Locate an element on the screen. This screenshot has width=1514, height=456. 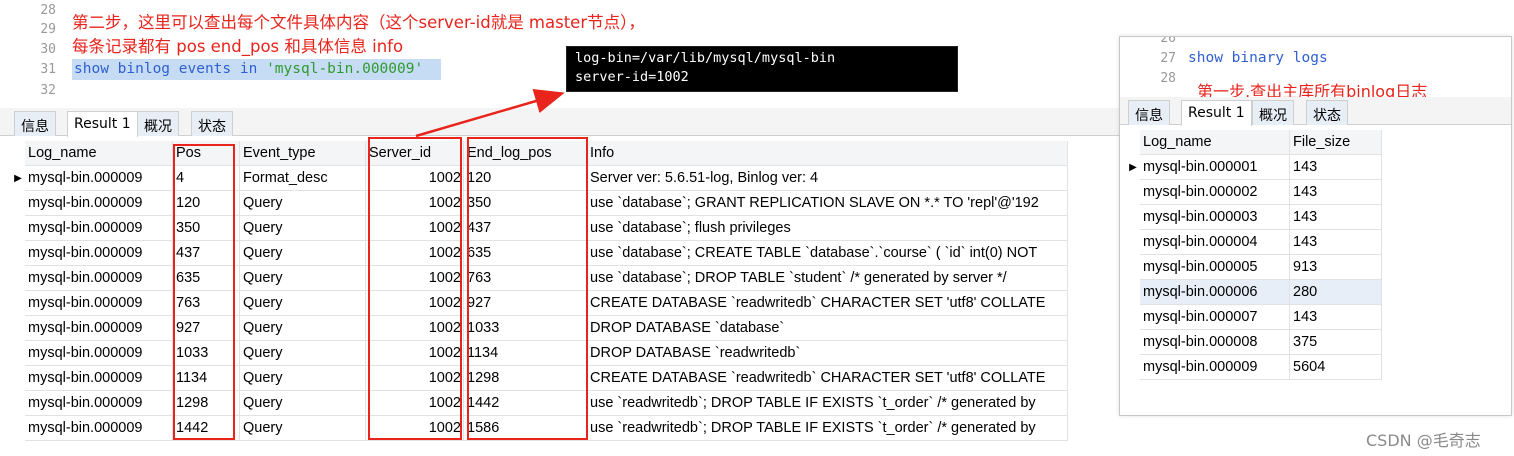
watermark: CSDN @毛奇志 is located at coordinates (1423, 440).